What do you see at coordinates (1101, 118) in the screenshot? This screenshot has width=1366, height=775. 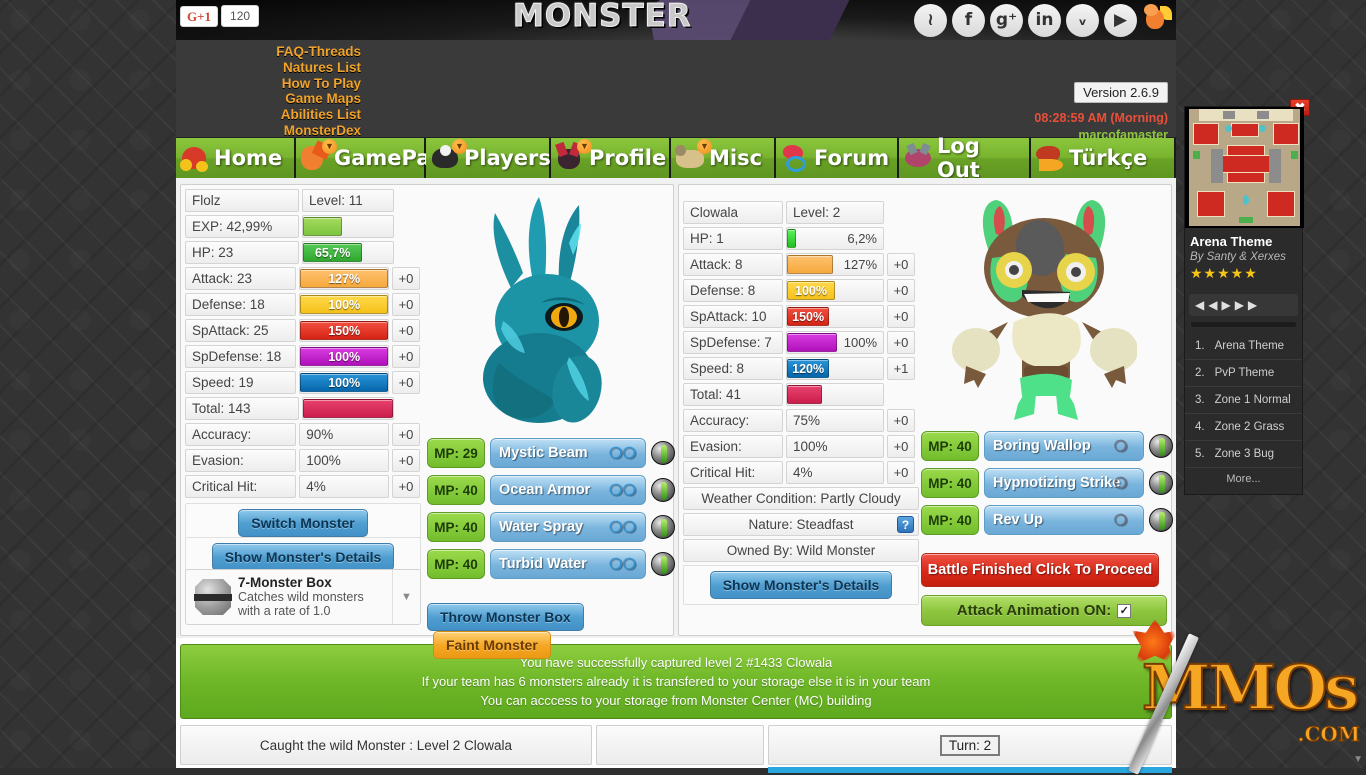 I see `server-time: 08:28:59 AM (Morning)` at bounding box center [1101, 118].